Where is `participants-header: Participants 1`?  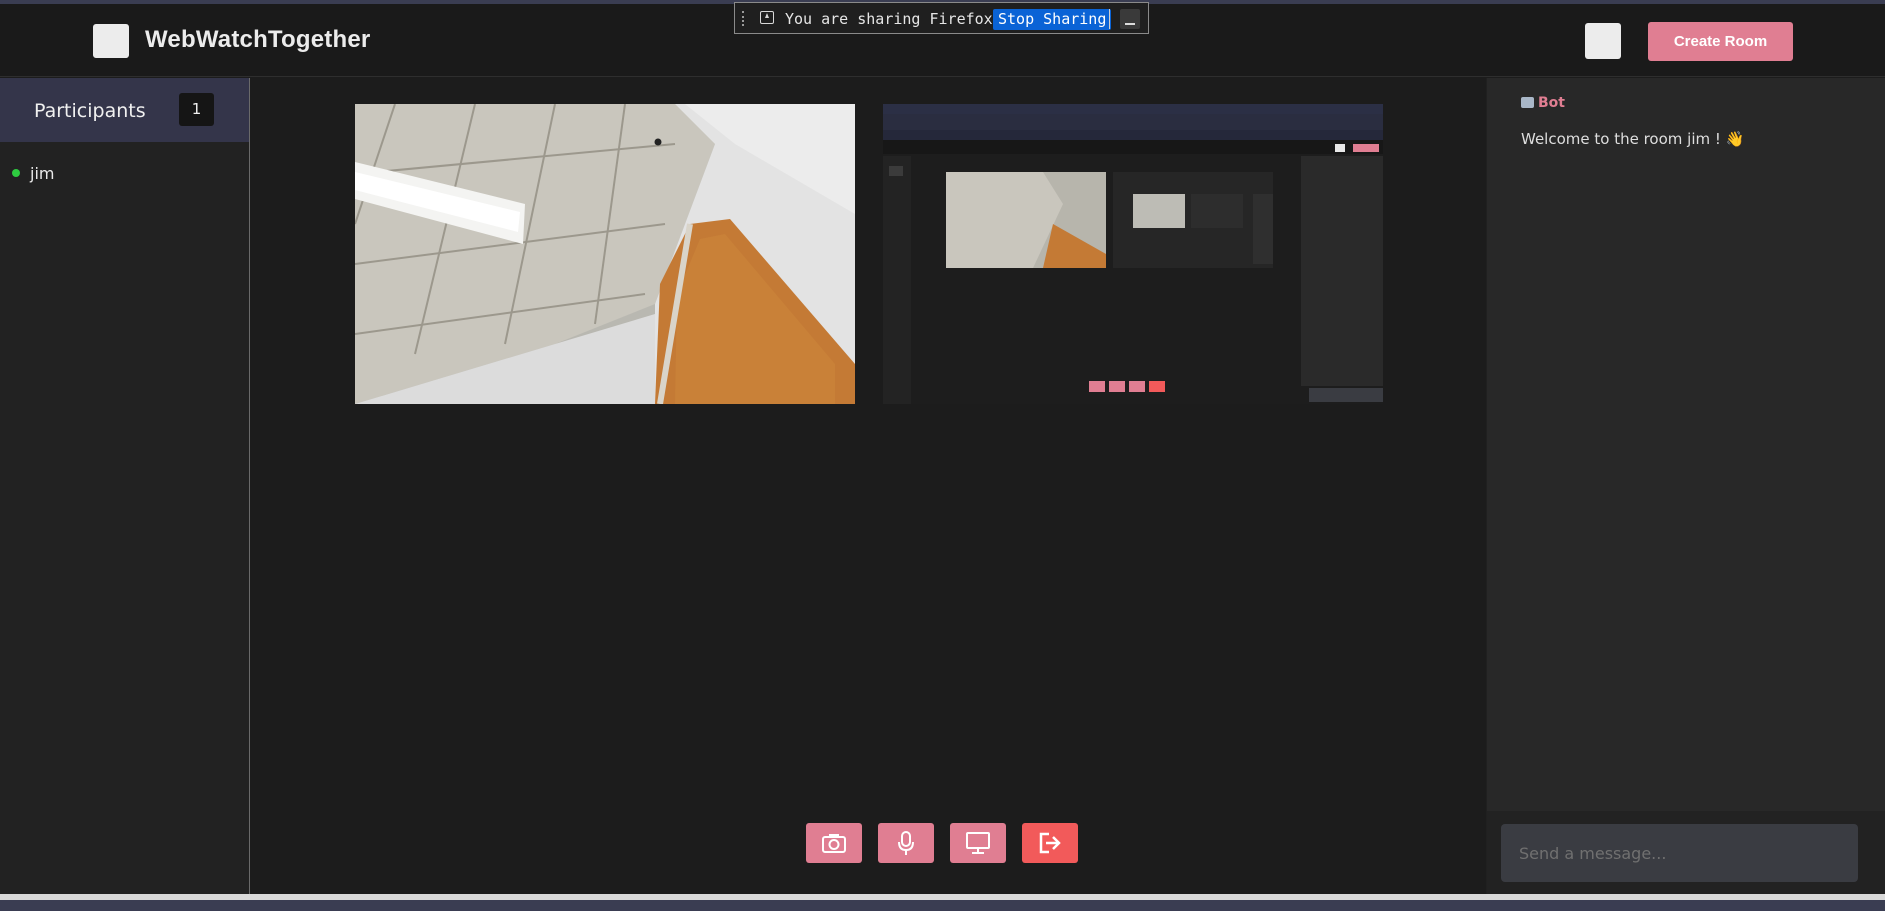 participants-header: Participants 1 is located at coordinates (124, 110).